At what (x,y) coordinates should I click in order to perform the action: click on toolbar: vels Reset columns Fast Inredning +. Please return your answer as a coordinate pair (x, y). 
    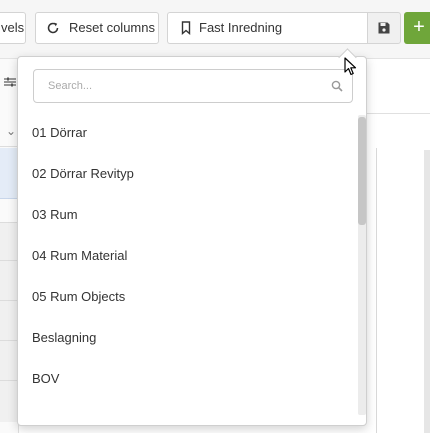
    Looking at the image, I should click on (215, 29).